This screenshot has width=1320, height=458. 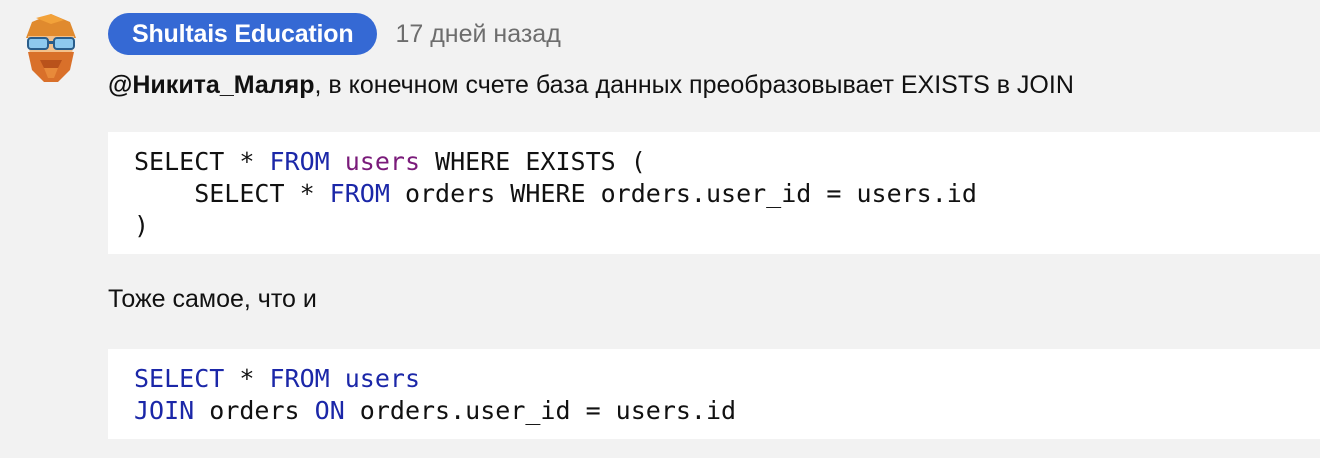 I want to click on code-line: ), so click(x=714, y=226).